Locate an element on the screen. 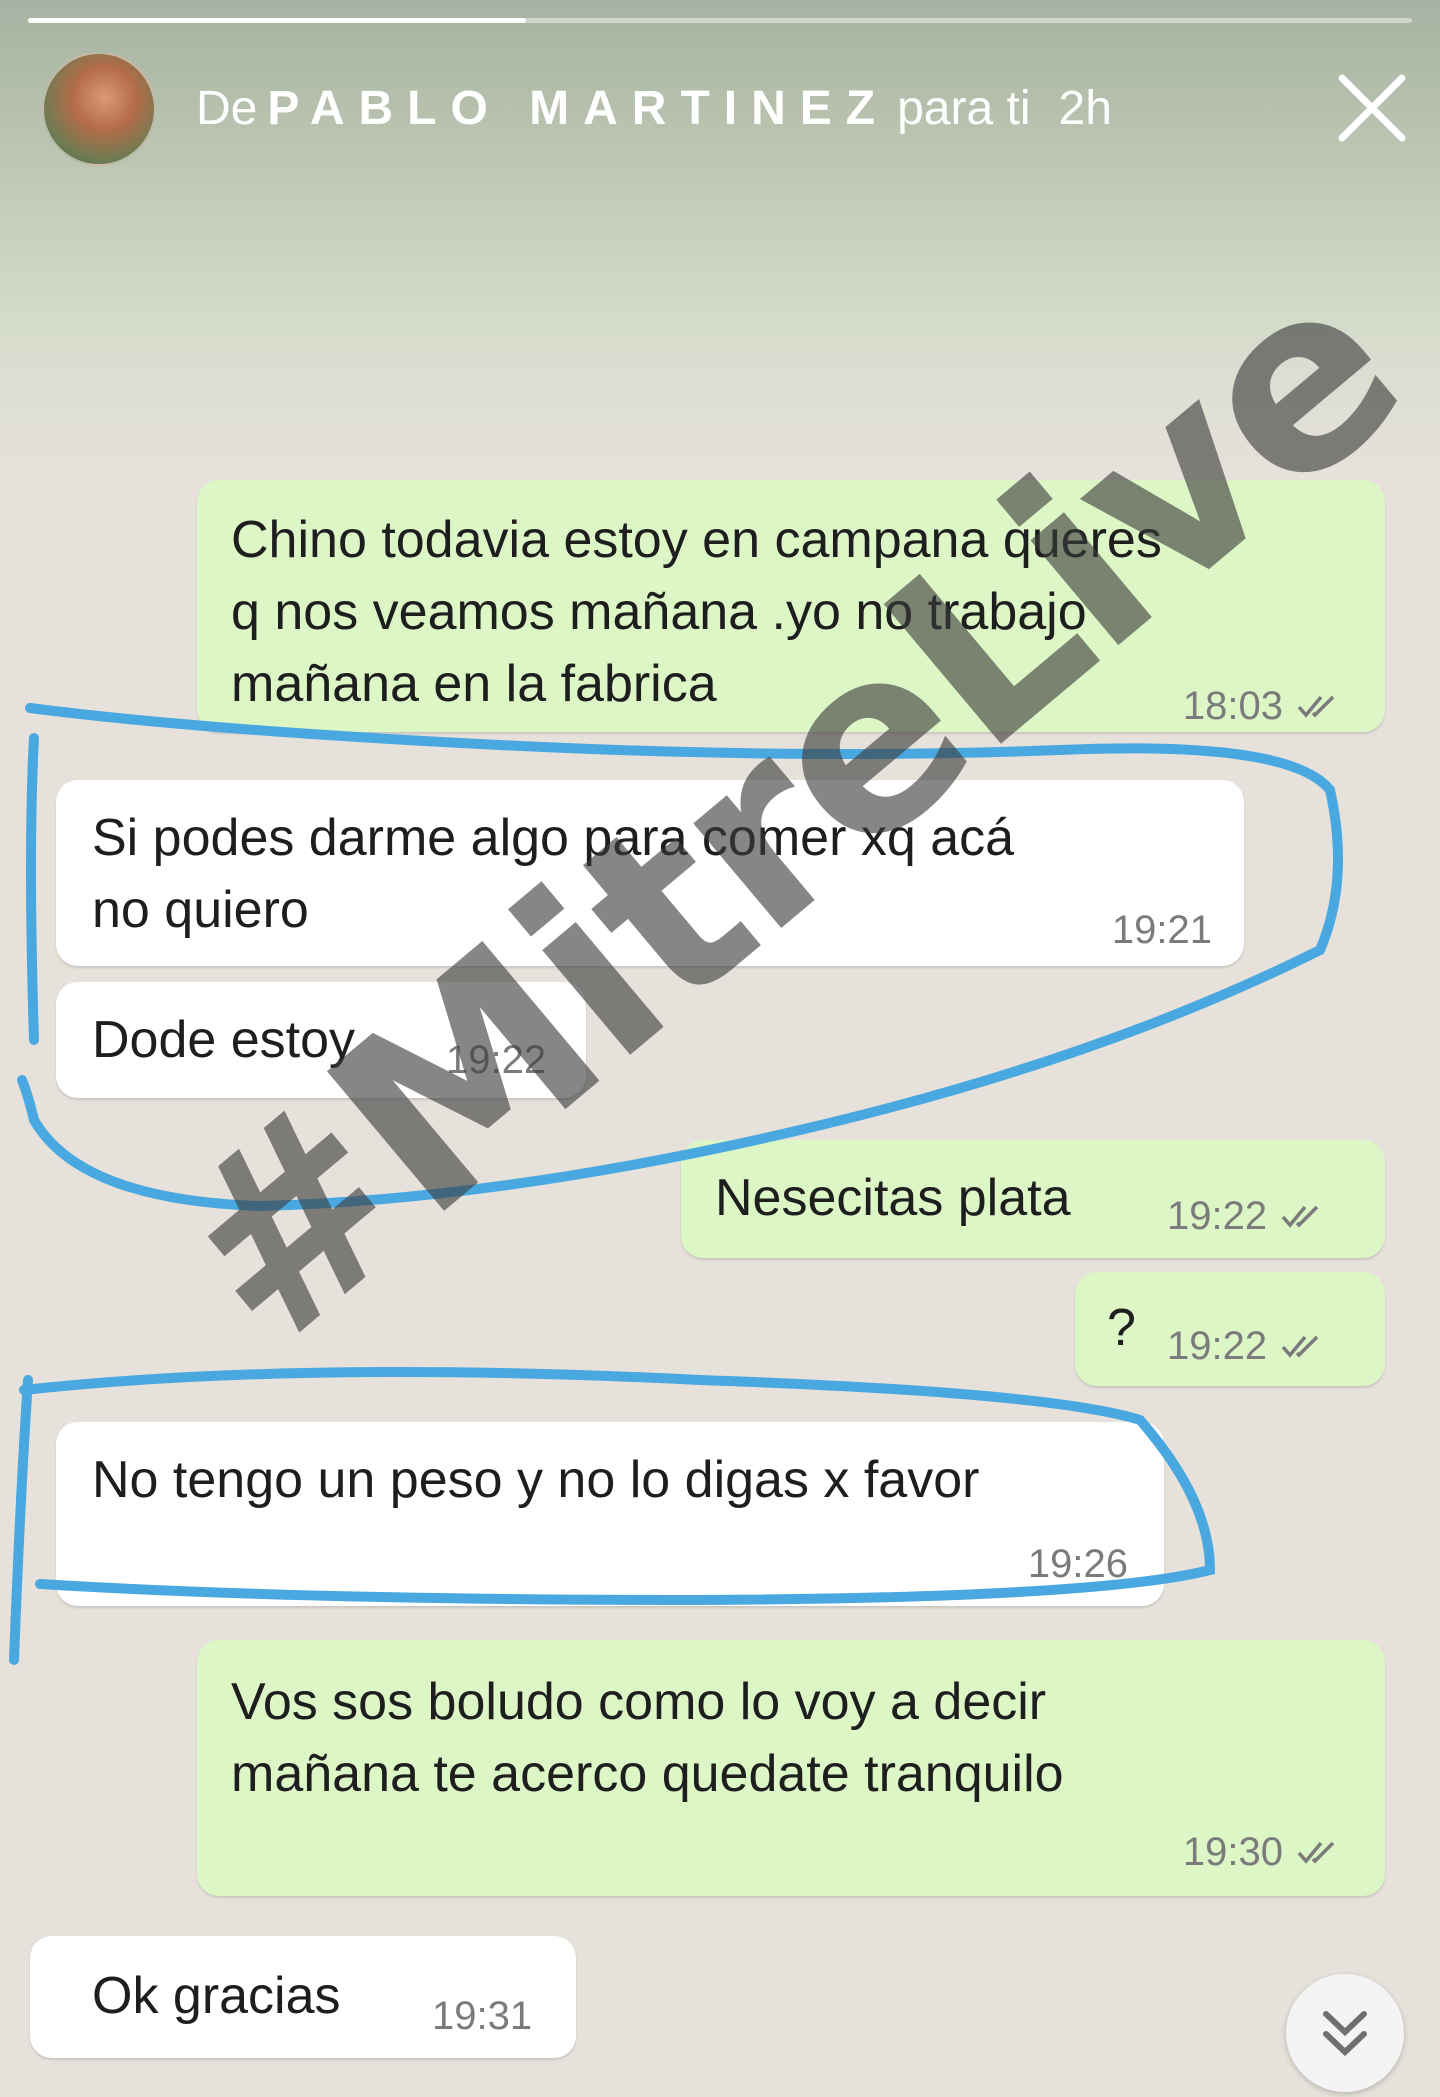 The image size is (1440, 2097). message-bubble-outgoing: ? 19:22 is located at coordinates (1230, 1329).